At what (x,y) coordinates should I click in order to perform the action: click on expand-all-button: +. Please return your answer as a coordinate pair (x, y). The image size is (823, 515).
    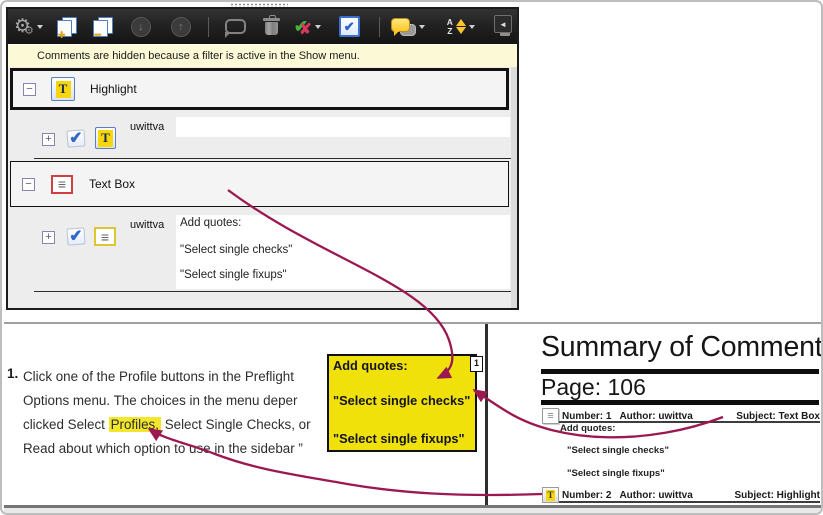
    Looking at the image, I should click on (66, 27).